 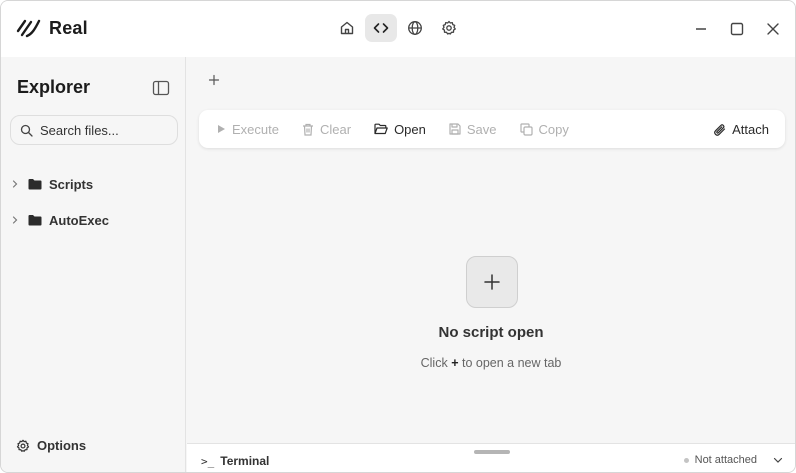 I want to click on tree-item-autoexec: AutoExec, so click(x=60, y=220).